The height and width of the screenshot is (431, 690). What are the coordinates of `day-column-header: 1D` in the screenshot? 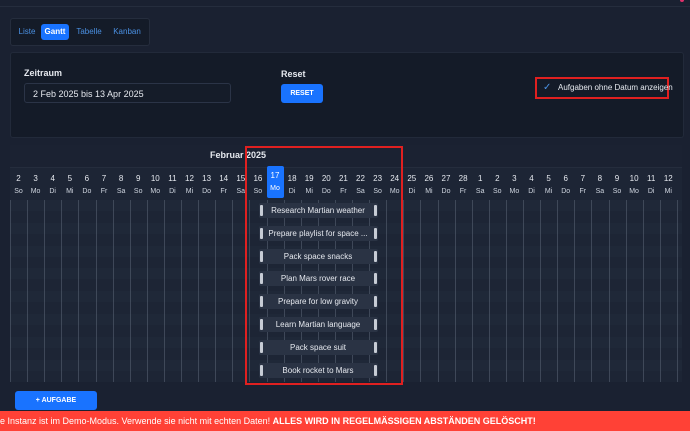 It's located at (679, 184).